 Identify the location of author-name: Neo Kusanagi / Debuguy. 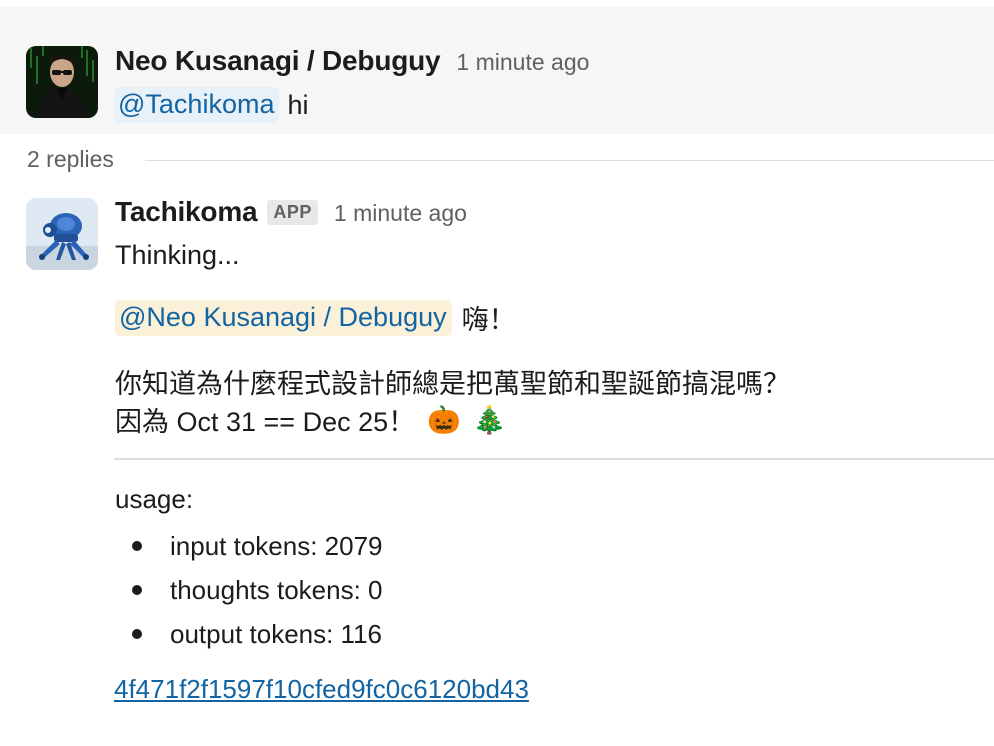
(278, 61).